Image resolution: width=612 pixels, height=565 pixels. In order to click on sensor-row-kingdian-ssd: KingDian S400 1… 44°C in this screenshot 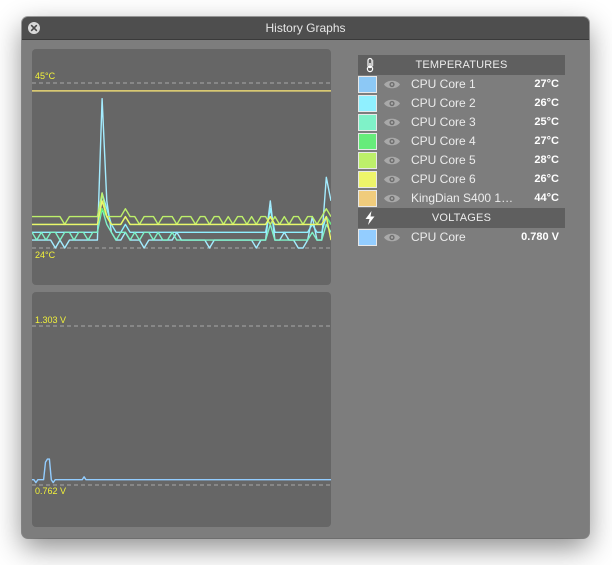, I will do `click(461, 198)`.